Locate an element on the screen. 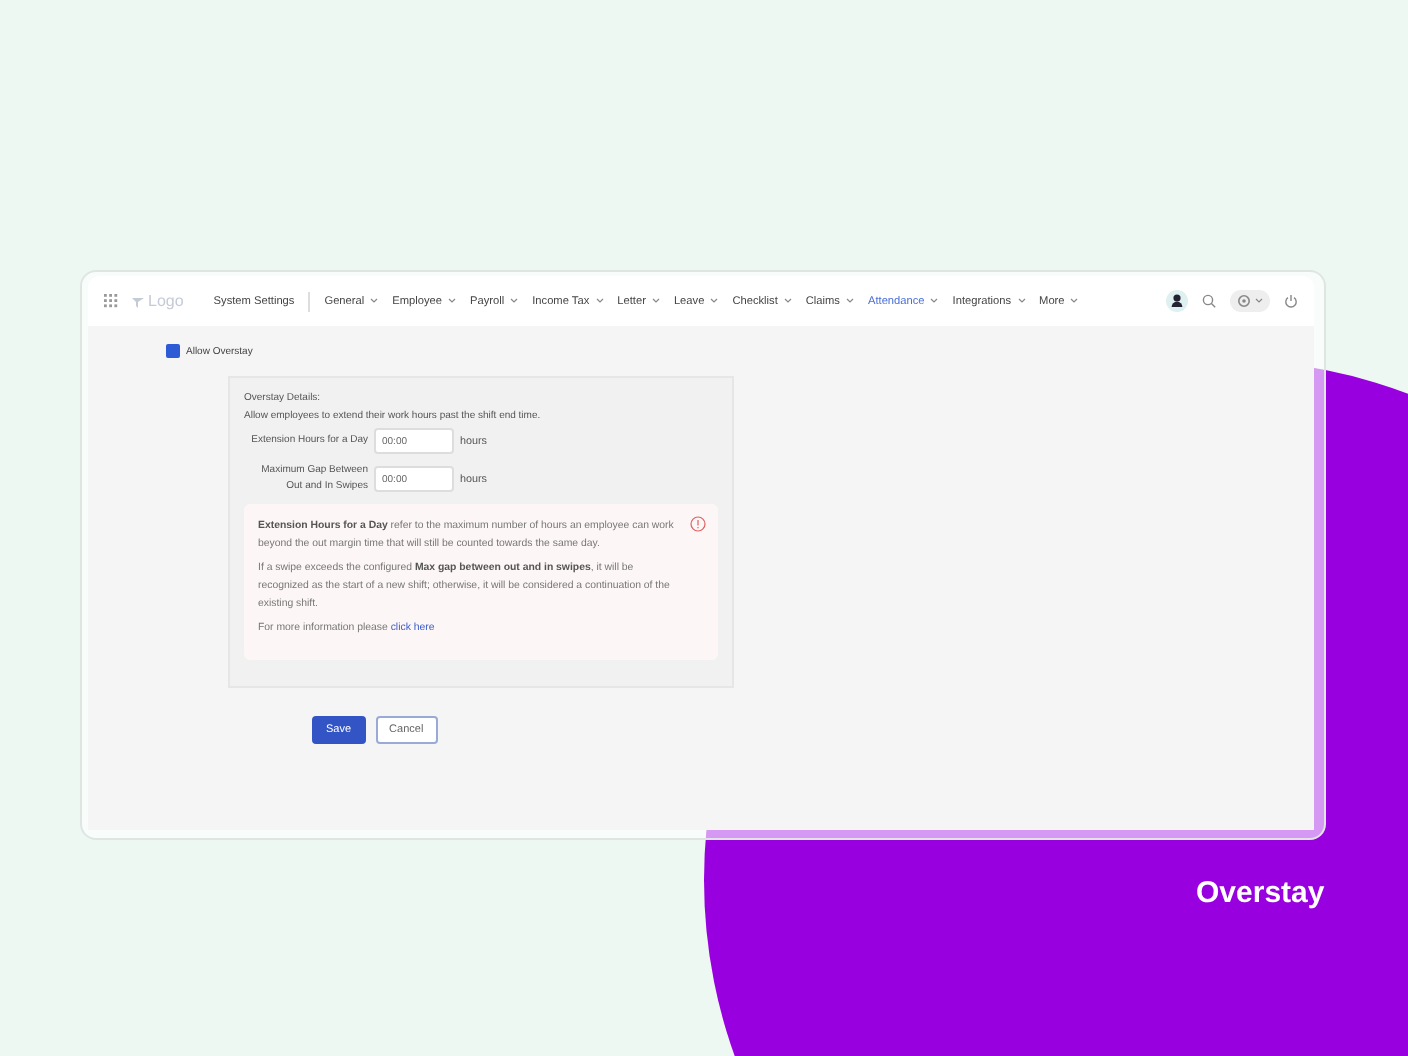 This screenshot has width=1408, height=1056. caption-text: Overstay is located at coordinates (1260, 893).